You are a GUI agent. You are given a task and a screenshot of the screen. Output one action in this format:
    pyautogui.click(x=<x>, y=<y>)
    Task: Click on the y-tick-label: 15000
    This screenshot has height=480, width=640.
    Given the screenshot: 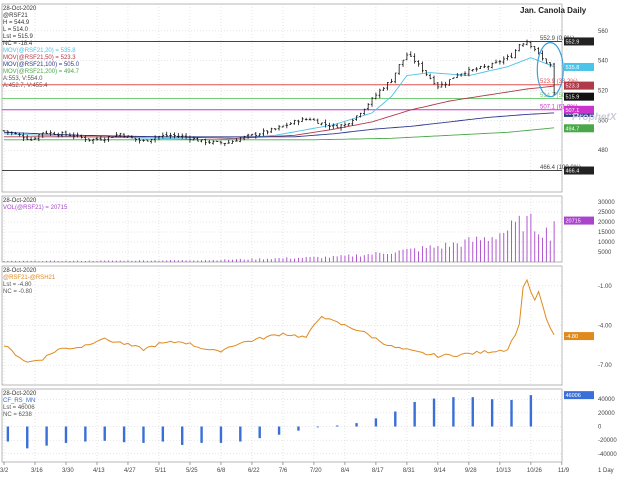 What is the action you would take?
    pyautogui.click(x=606, y=233)
    